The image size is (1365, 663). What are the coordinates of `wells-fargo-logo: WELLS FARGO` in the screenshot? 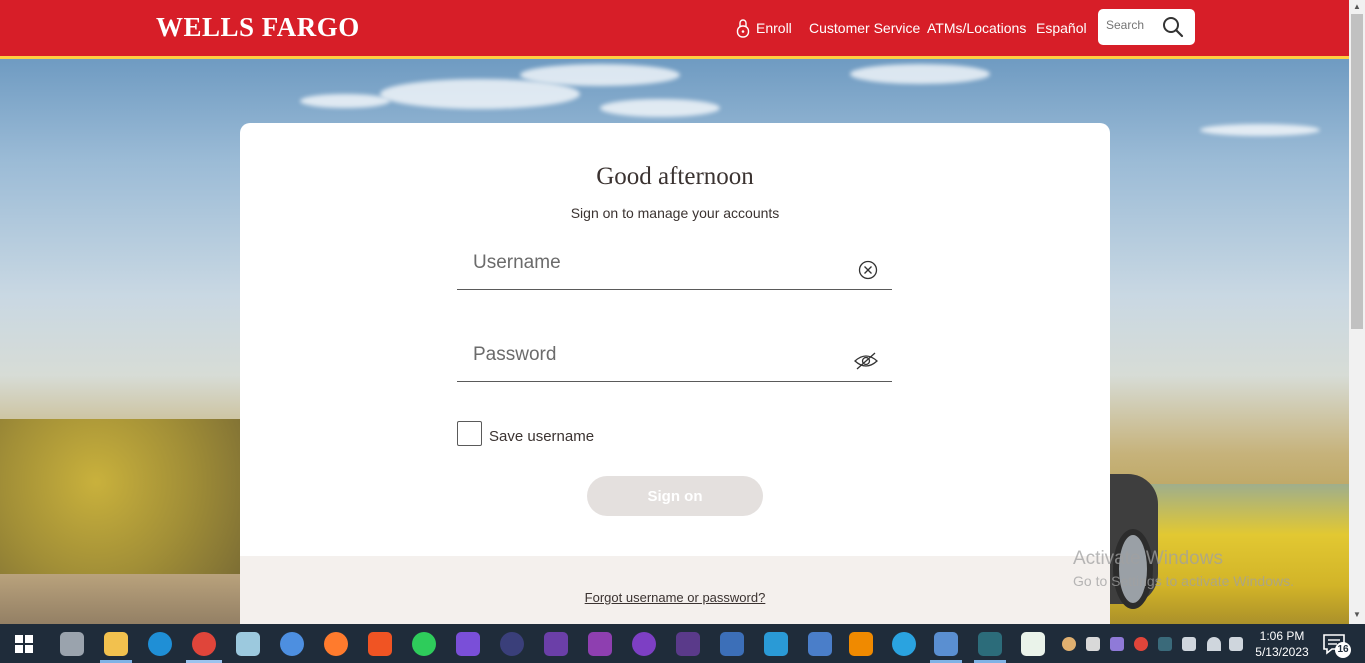 It's located at (258, 27).